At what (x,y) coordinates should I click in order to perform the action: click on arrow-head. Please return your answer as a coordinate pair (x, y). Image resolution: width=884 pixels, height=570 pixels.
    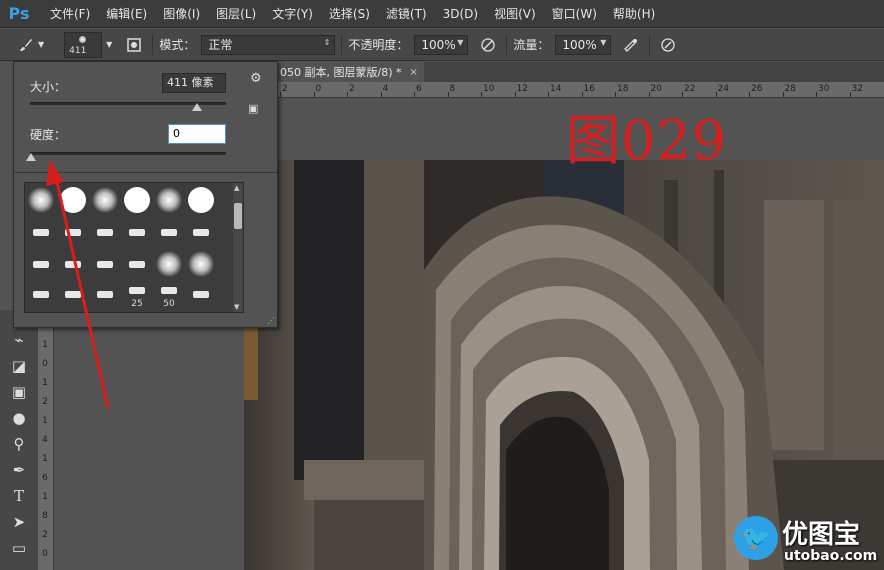
    Looking at the image, I should click on (55, 173).